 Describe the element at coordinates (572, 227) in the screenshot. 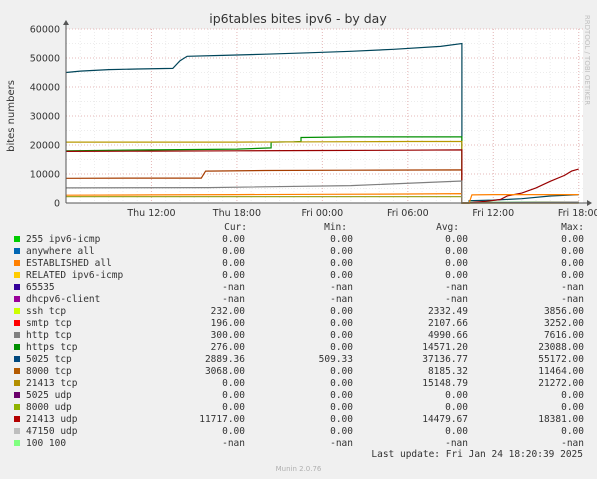

I see `legend-header-max: Max:` at that location.